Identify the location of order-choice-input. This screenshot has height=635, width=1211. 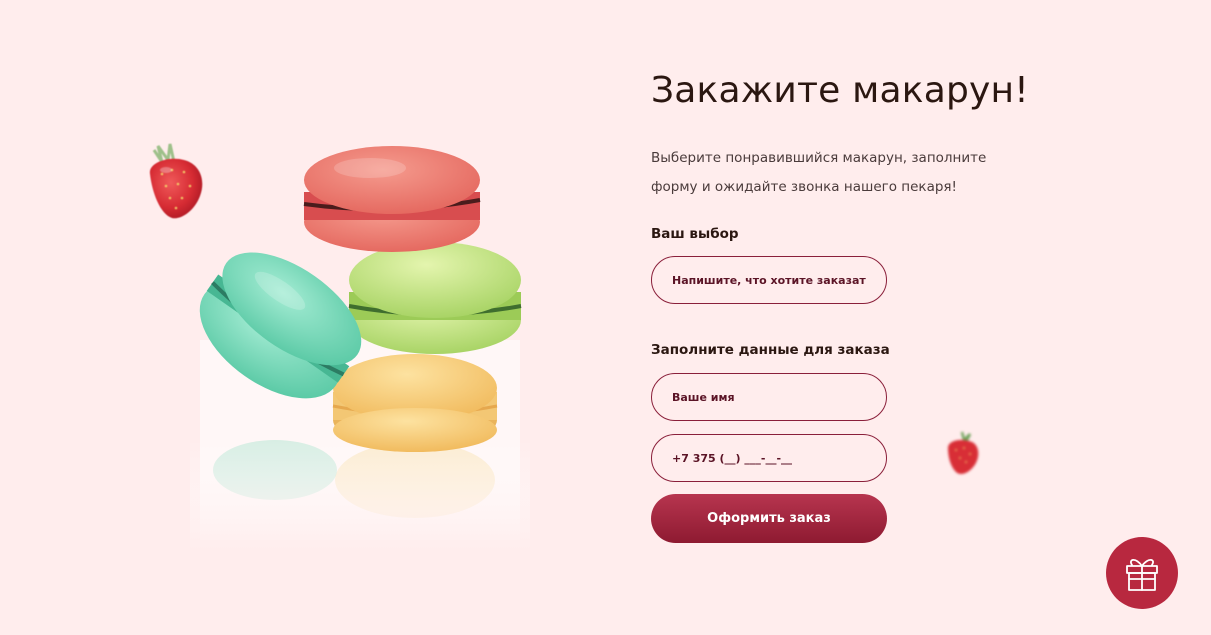
(769, 280).